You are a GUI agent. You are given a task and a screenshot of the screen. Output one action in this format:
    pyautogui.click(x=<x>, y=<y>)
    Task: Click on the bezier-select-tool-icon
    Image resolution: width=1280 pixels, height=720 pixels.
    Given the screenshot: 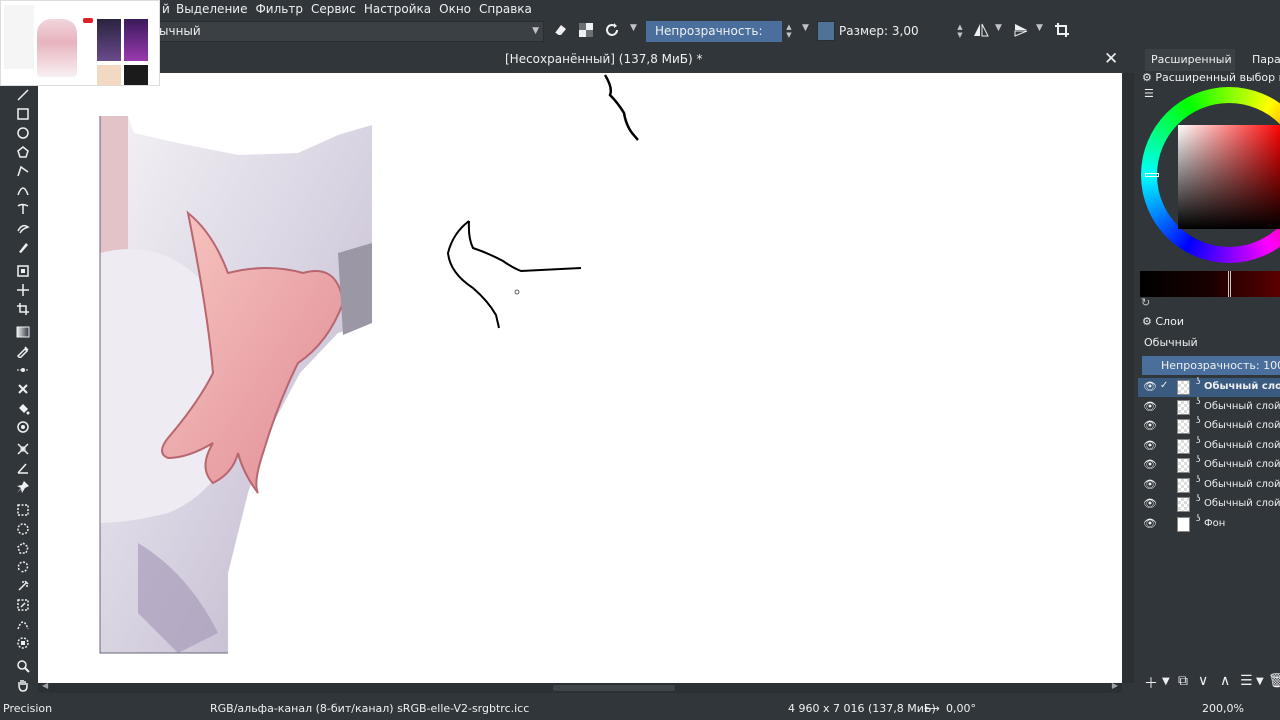 What is the action you would take?
    pyautogui.click(x=23, y=625)
    